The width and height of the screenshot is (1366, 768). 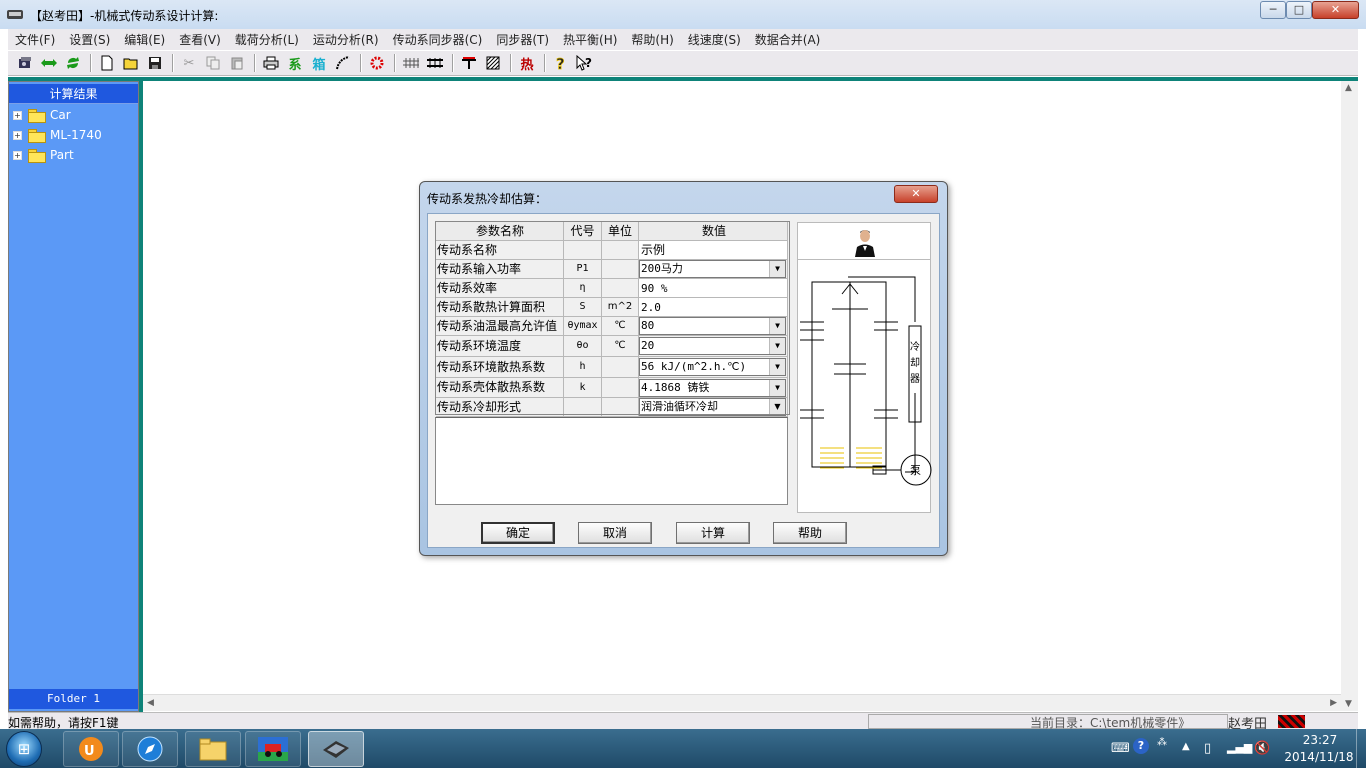 I want to click on clock-time: 23:27, so click(x=1320, y=740).